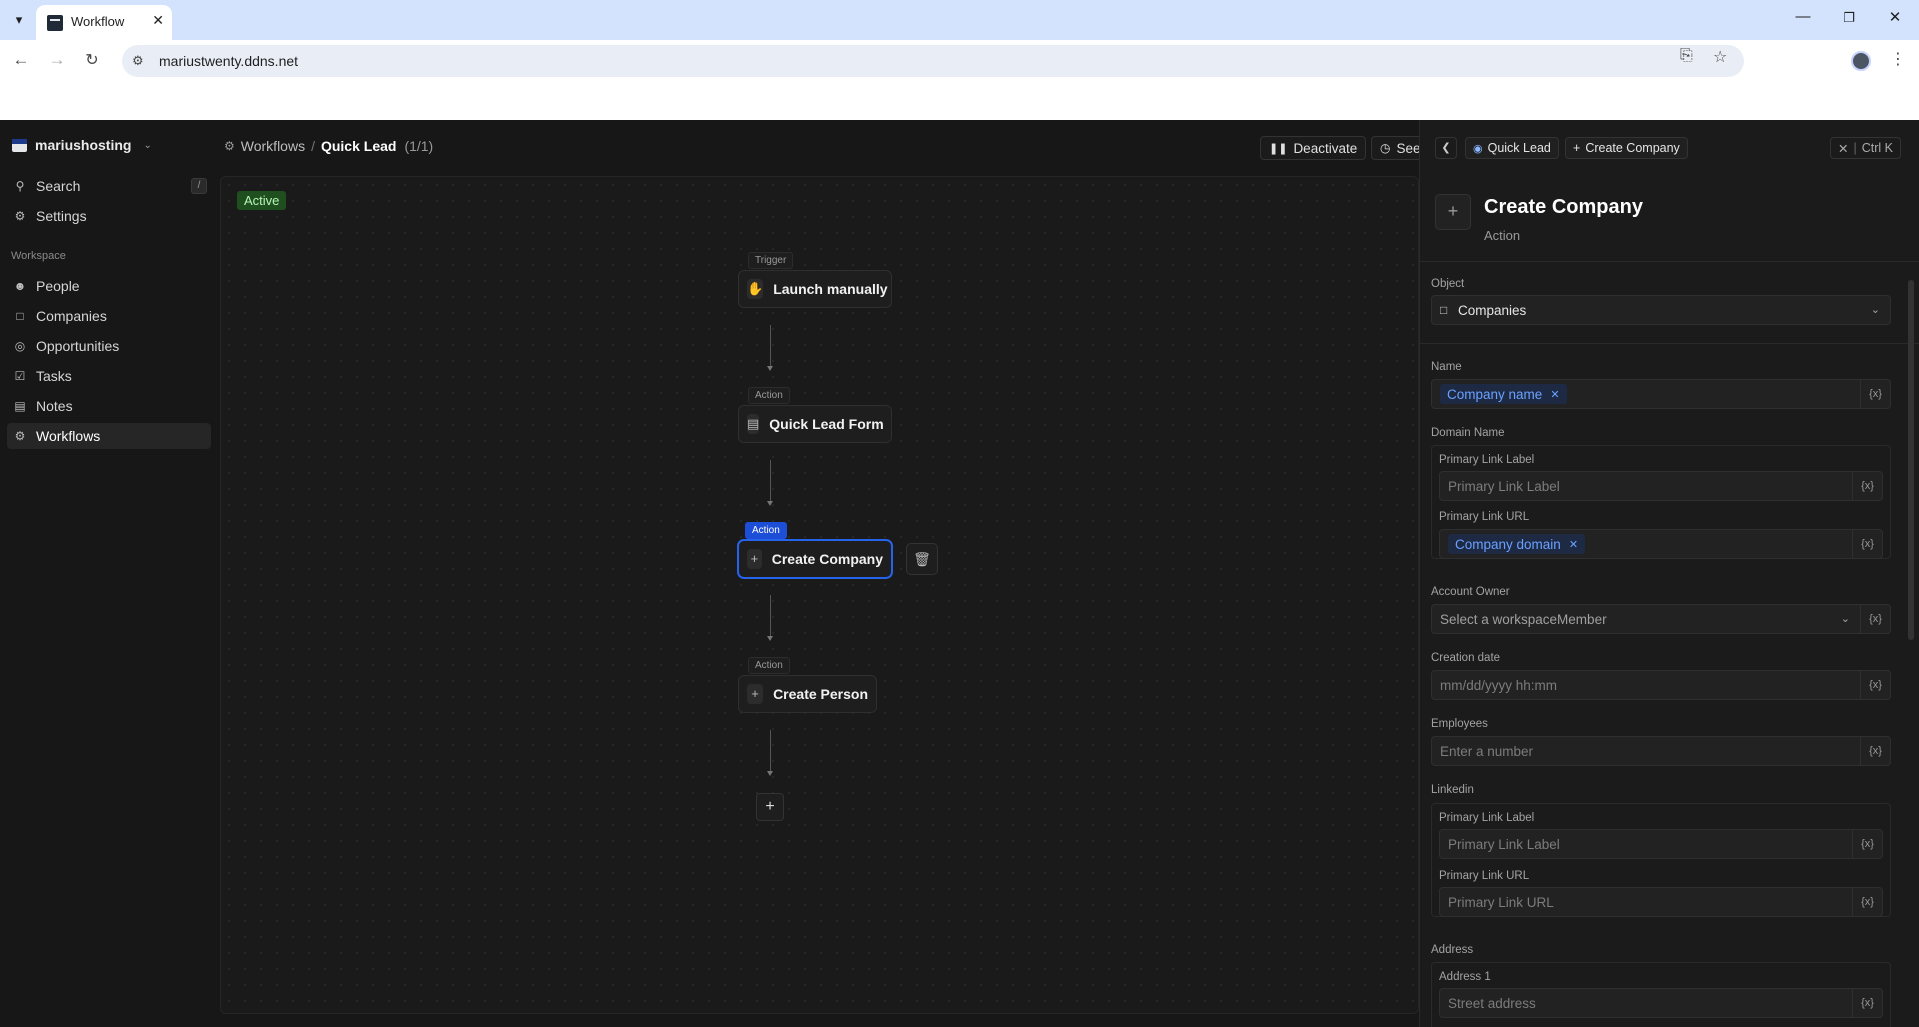  What do you see at coordinates (20, 186) in the screenshot?
I see `search-icon: ⚲` at bounding box center [20, 186].